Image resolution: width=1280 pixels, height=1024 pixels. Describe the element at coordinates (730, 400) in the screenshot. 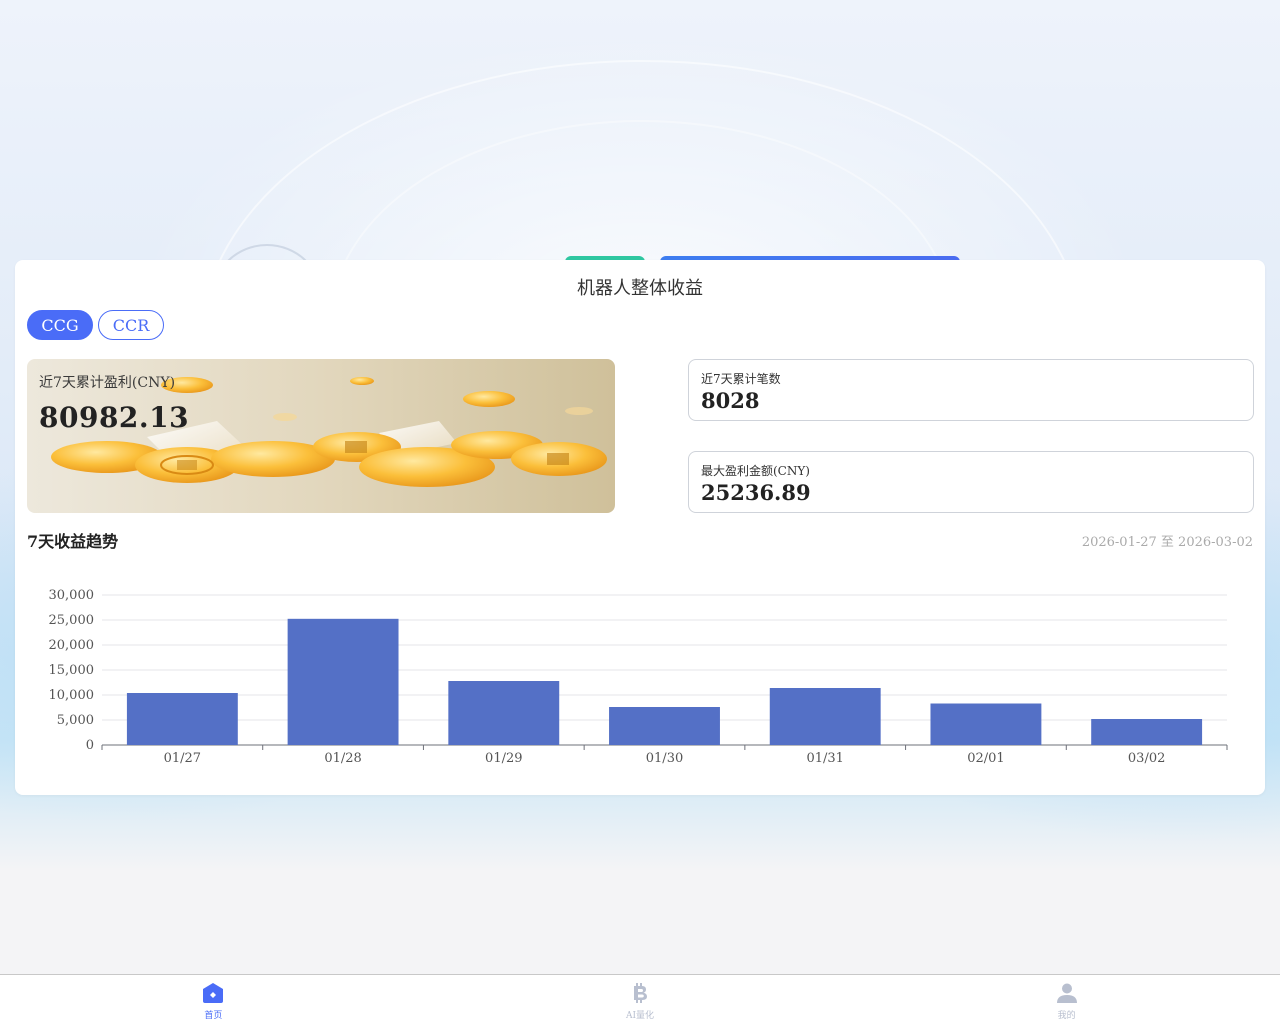

I see `stat-trade-count-value: 8028` at that location.